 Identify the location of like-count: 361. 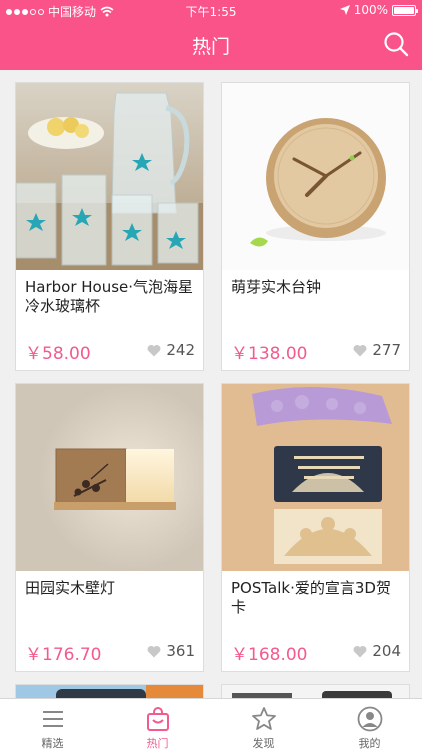
(171, 651).